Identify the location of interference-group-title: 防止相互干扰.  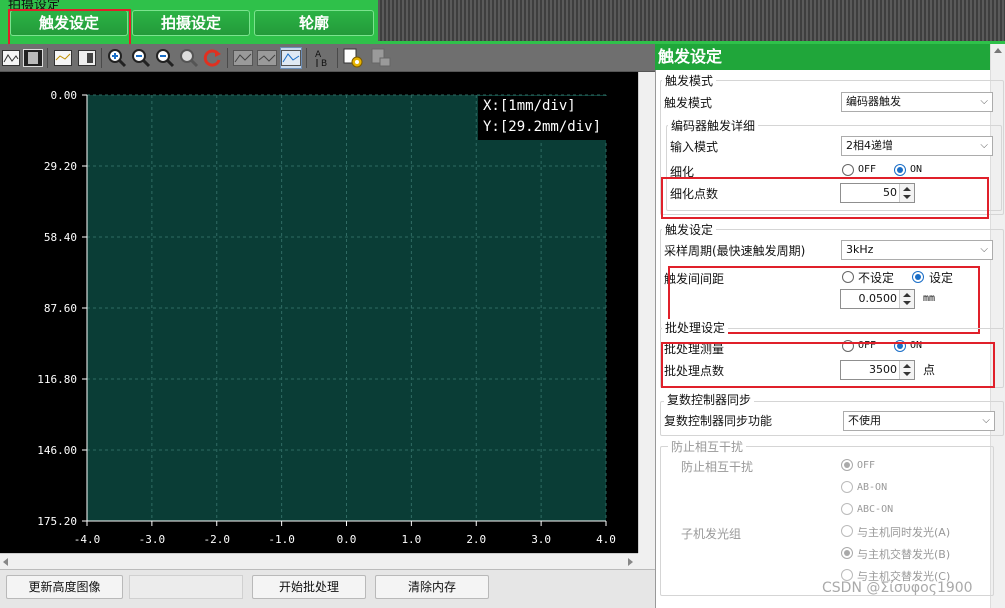
(707, 446).